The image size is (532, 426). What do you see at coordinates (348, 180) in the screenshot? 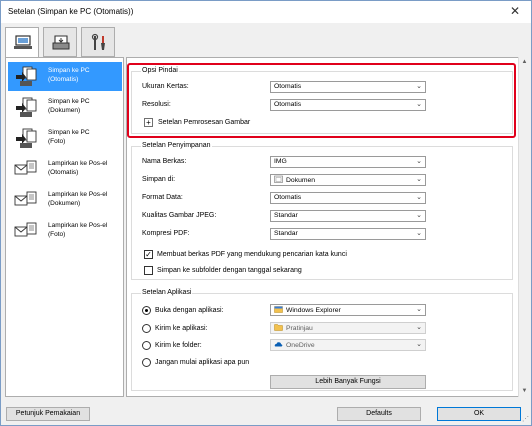
I see `save-in-select: Dokumen ⌄` at bounding box center [348, 180].